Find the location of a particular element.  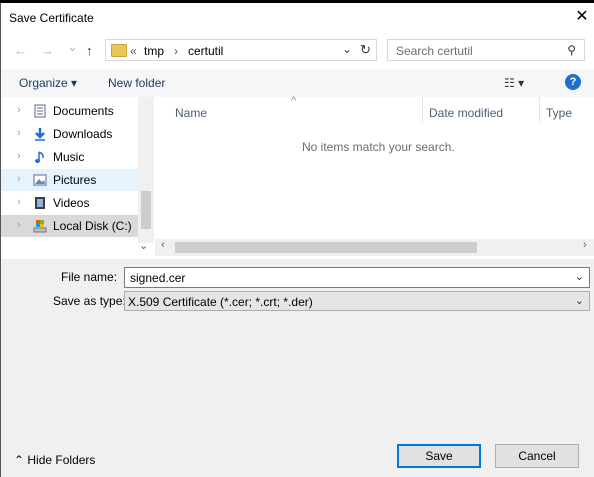

music-icon is located at coordinates (40, 157).